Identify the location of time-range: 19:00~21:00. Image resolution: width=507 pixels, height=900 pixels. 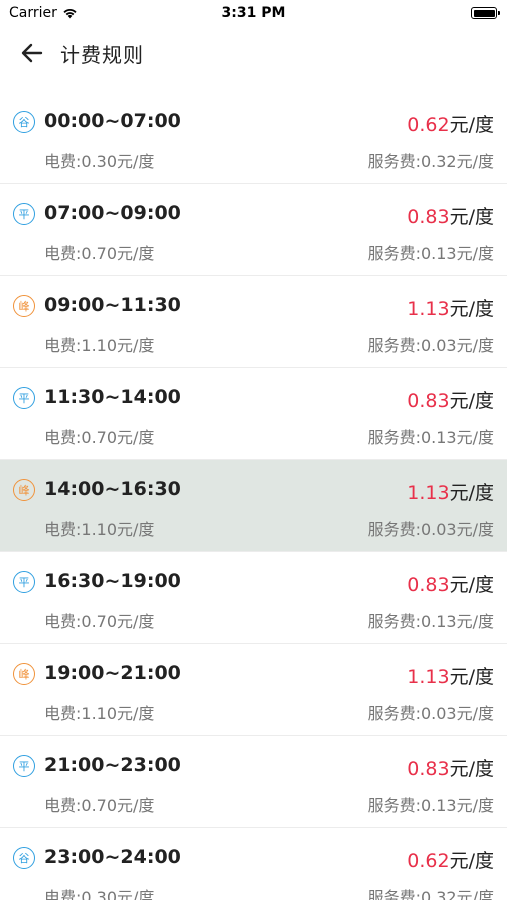
(112, 673).